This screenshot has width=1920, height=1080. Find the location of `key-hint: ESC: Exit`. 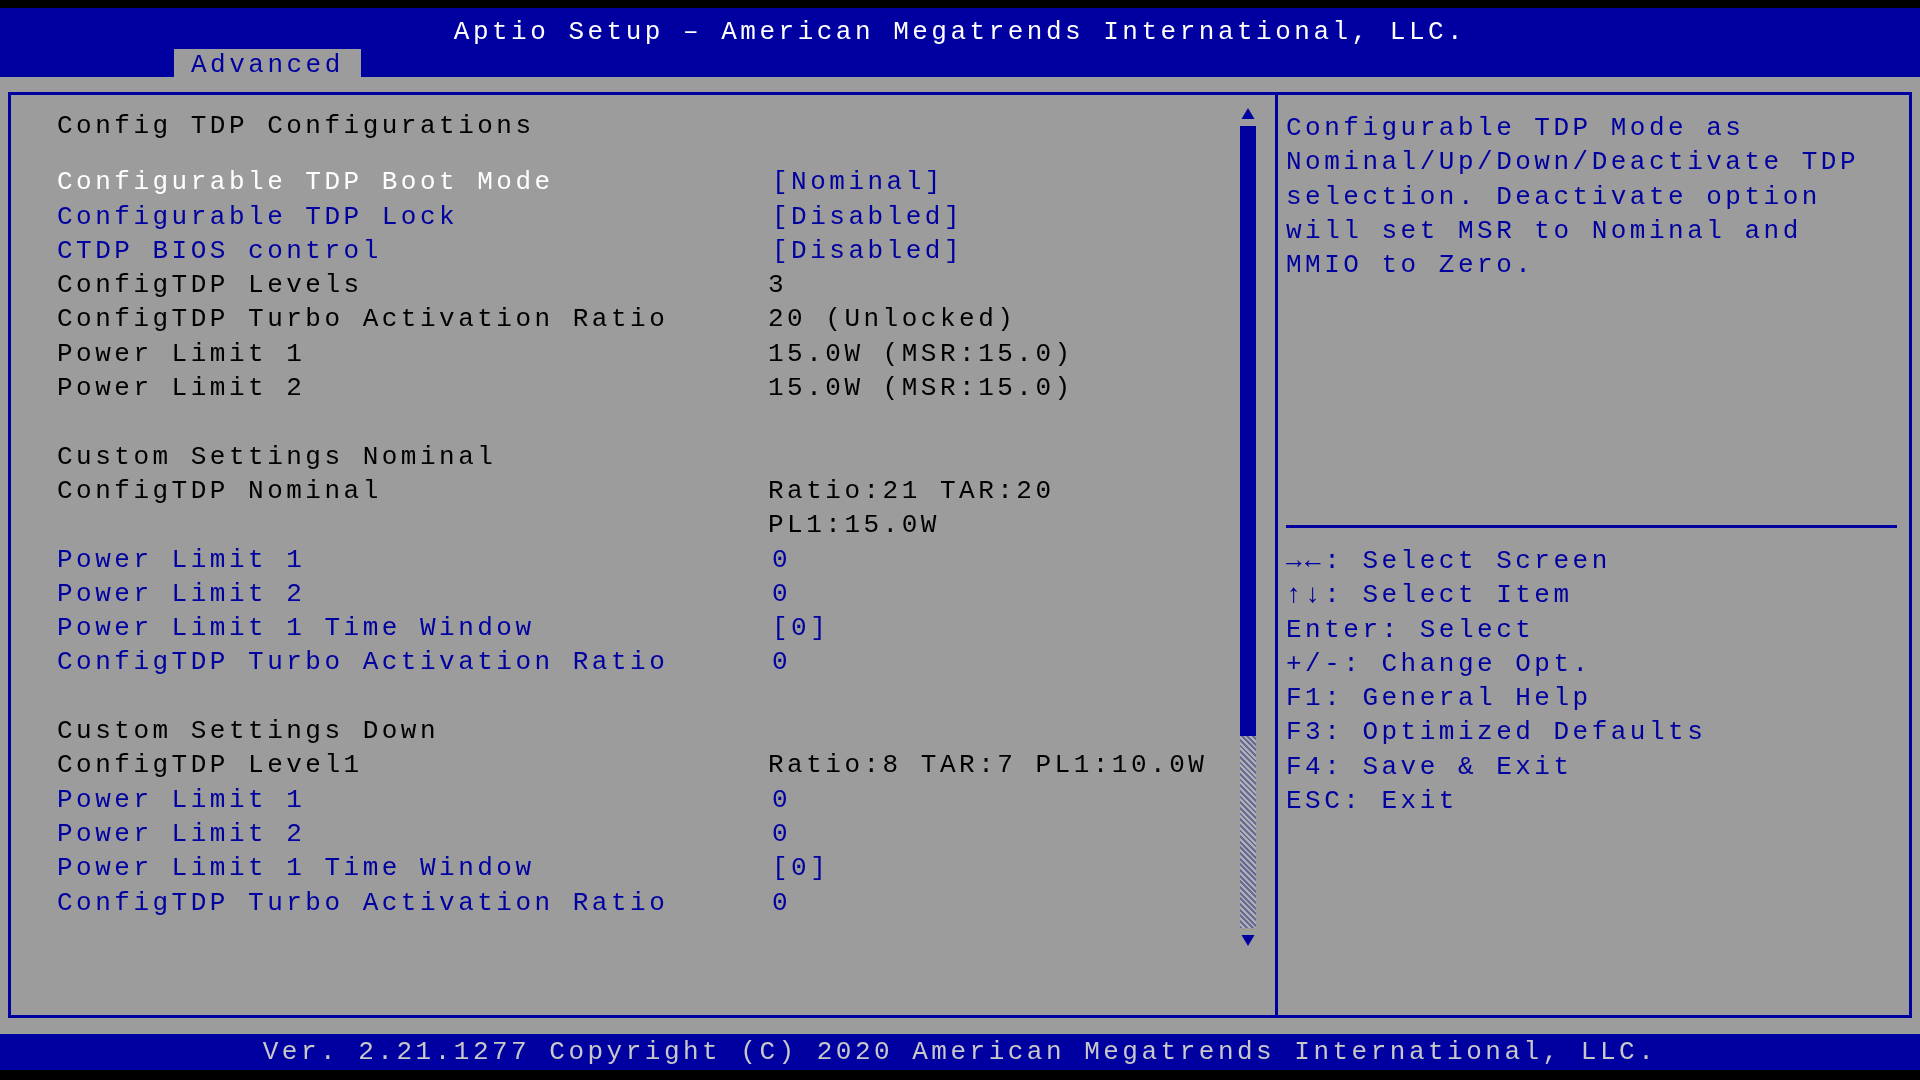

key-hint: ESC: Exit is located at coordinates (1372, 802).